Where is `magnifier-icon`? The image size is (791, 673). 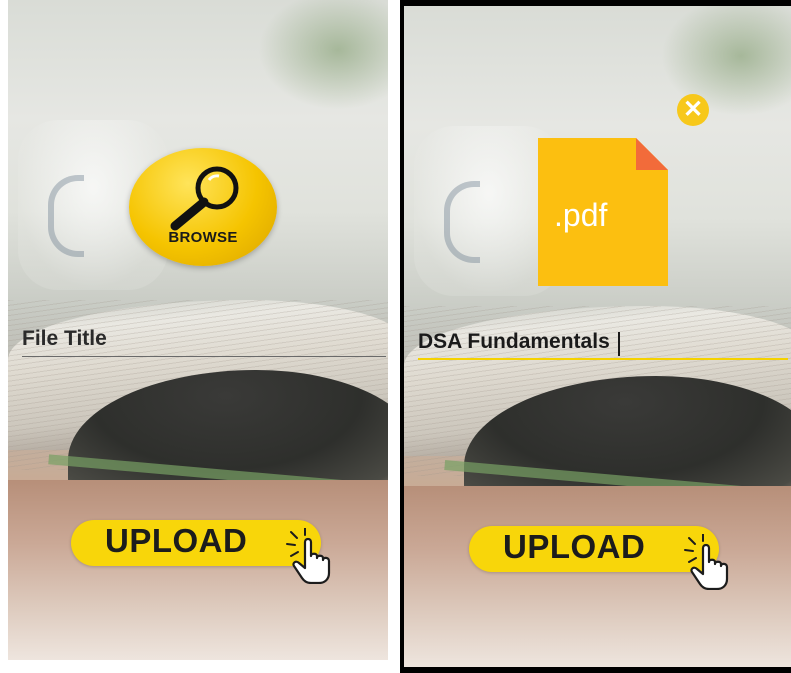 magnifier-icon is located at coordinates (204, 198).